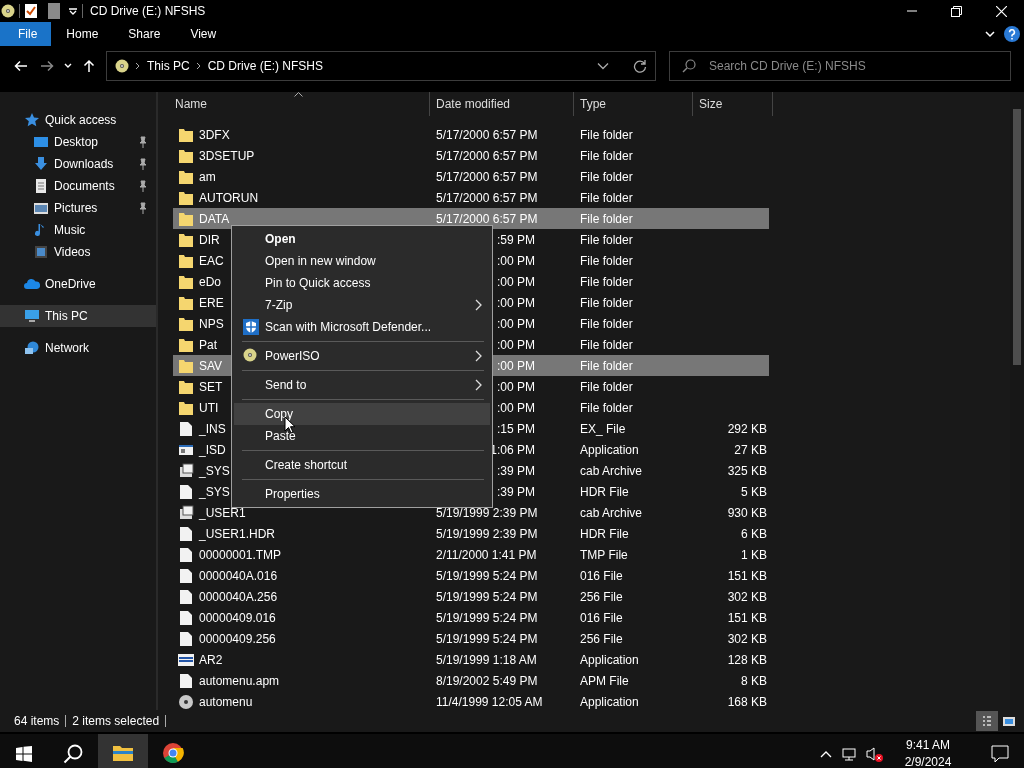 This screenshot has height=768, width=1024. Describe the element at coordinates (515, 240) in the screenshot. I see `date-modified: :59 PM` at that location.